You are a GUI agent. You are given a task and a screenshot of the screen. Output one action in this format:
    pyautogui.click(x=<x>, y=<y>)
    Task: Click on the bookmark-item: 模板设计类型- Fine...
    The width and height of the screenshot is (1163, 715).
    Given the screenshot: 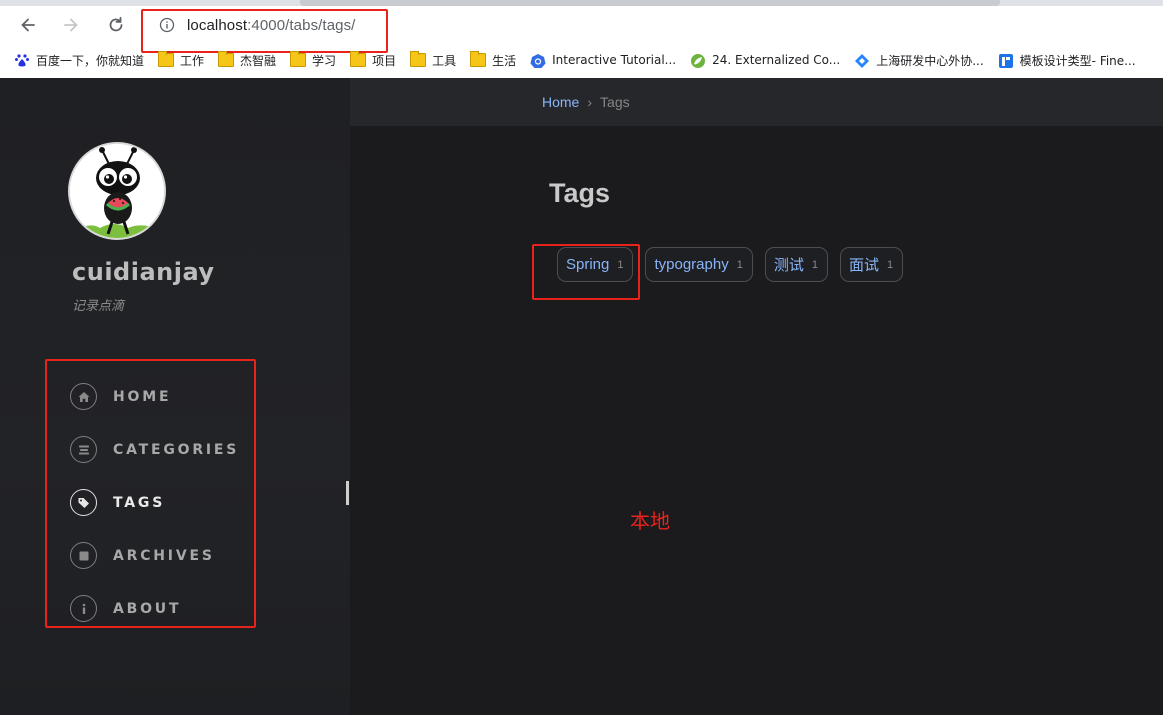 What is the action you would take?
    pyautogui.click(x=1067, y=60)
    